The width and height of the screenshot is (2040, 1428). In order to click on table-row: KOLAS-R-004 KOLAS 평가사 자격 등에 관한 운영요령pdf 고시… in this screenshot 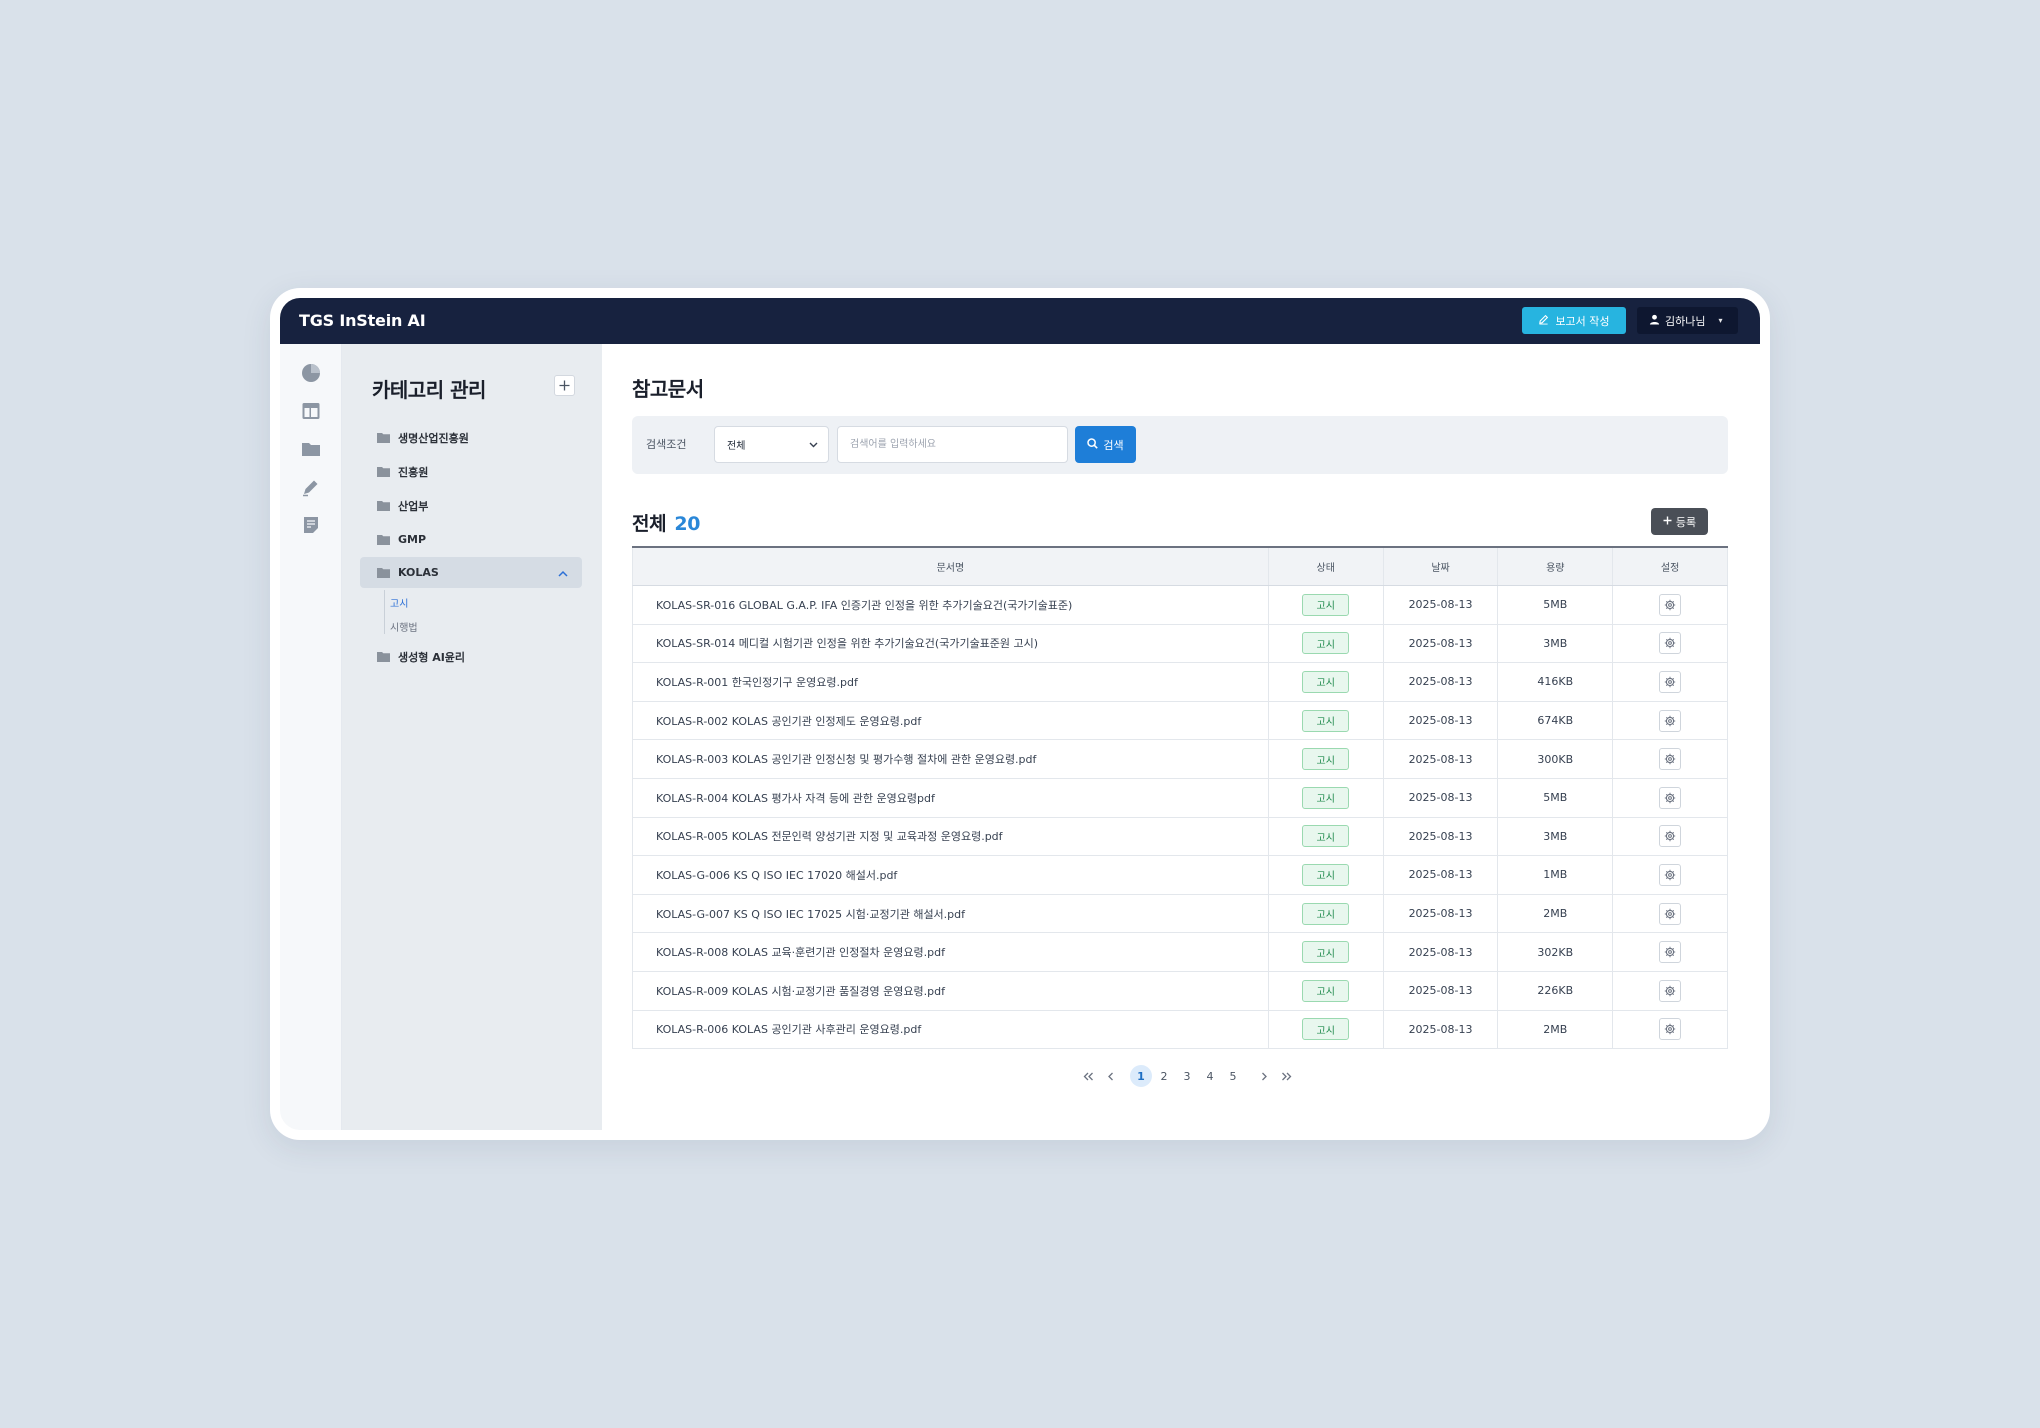, I will do `click(1180, 798)`.